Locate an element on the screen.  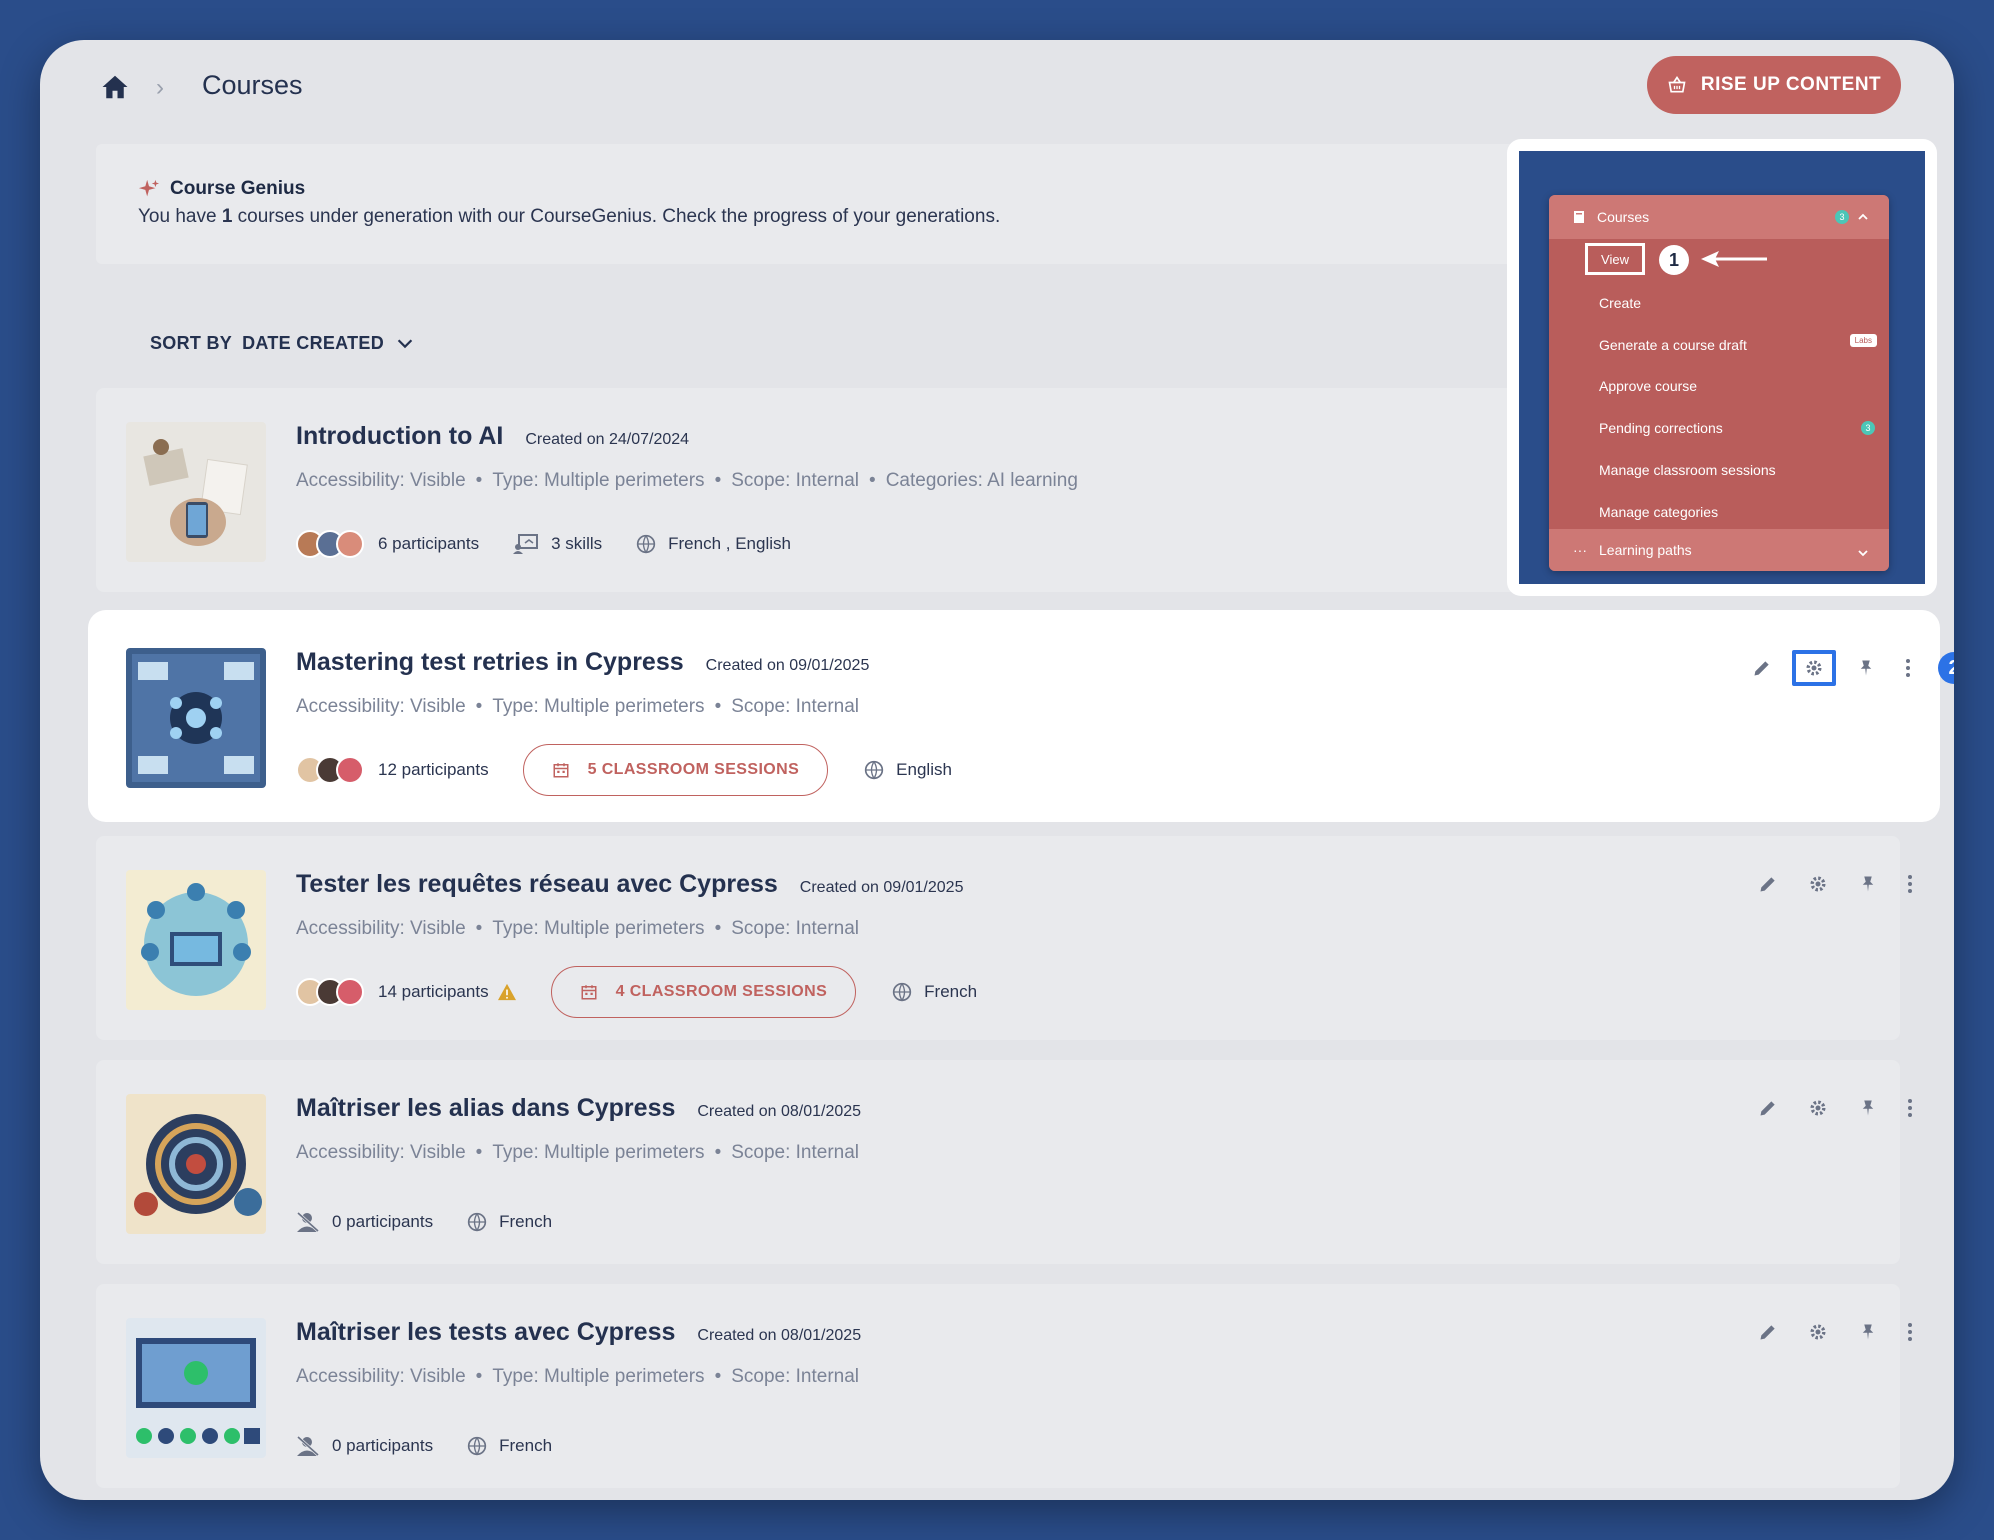
participants-count: 12 participants is located at coordinates (433, 769).